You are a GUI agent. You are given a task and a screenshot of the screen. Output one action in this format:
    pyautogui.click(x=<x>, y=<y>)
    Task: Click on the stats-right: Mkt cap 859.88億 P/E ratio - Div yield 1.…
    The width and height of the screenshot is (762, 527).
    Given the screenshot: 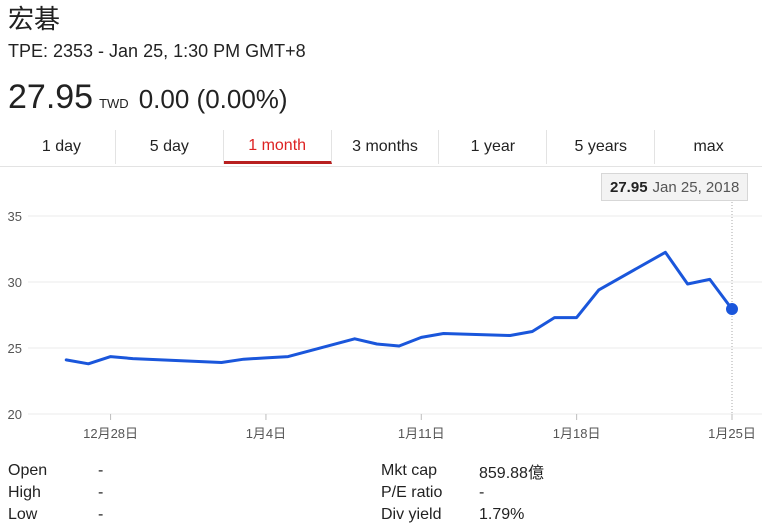 What is the action you would take?
    pyautogui.click(x=462, y=493)
    